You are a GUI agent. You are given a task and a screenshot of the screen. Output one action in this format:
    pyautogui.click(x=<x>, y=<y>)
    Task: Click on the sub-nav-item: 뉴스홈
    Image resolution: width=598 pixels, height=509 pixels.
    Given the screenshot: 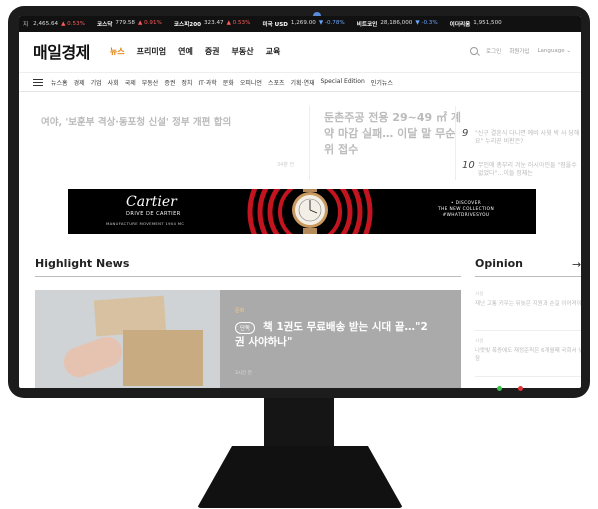 What is the action you would take?
    pyautogui.click(x=59, y=82)
    